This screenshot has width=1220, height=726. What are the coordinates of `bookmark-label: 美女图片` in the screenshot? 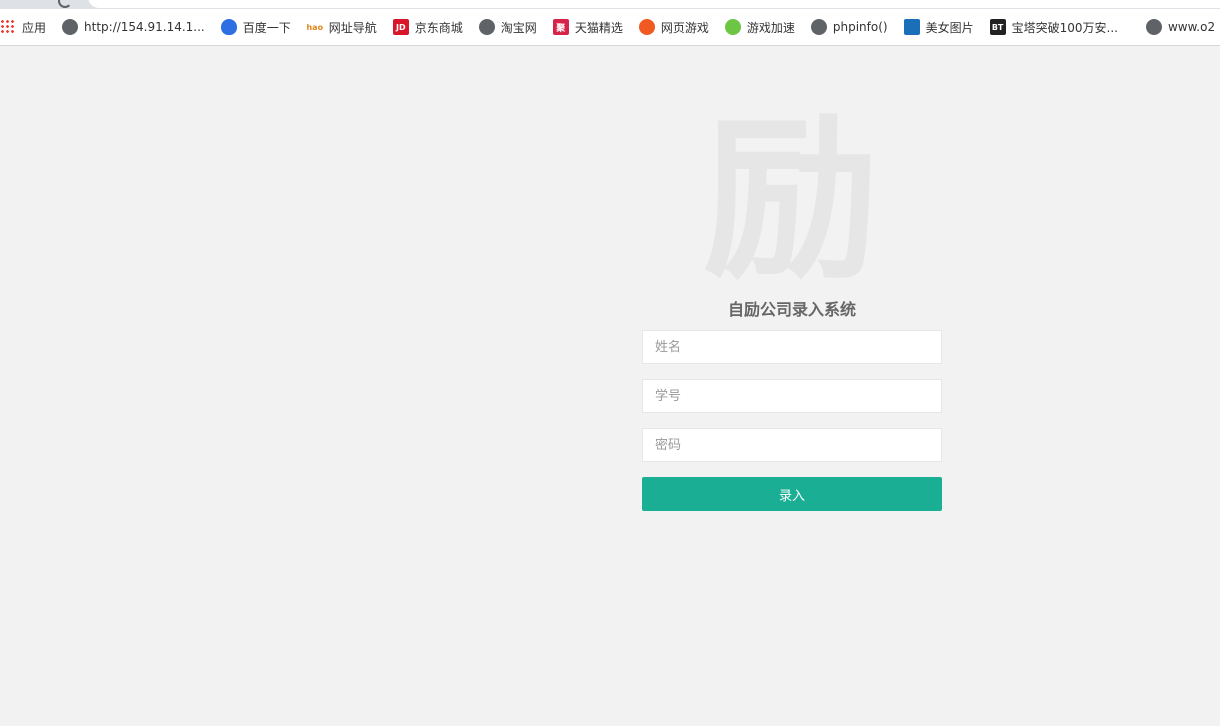 It's located at (949, 27).